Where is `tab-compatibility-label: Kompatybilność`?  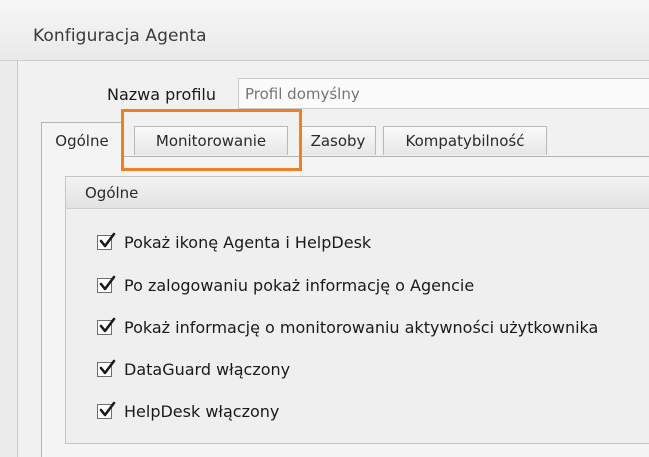 tab-compatibility-label: Kompatybilność is located at coordinates (465, 141).